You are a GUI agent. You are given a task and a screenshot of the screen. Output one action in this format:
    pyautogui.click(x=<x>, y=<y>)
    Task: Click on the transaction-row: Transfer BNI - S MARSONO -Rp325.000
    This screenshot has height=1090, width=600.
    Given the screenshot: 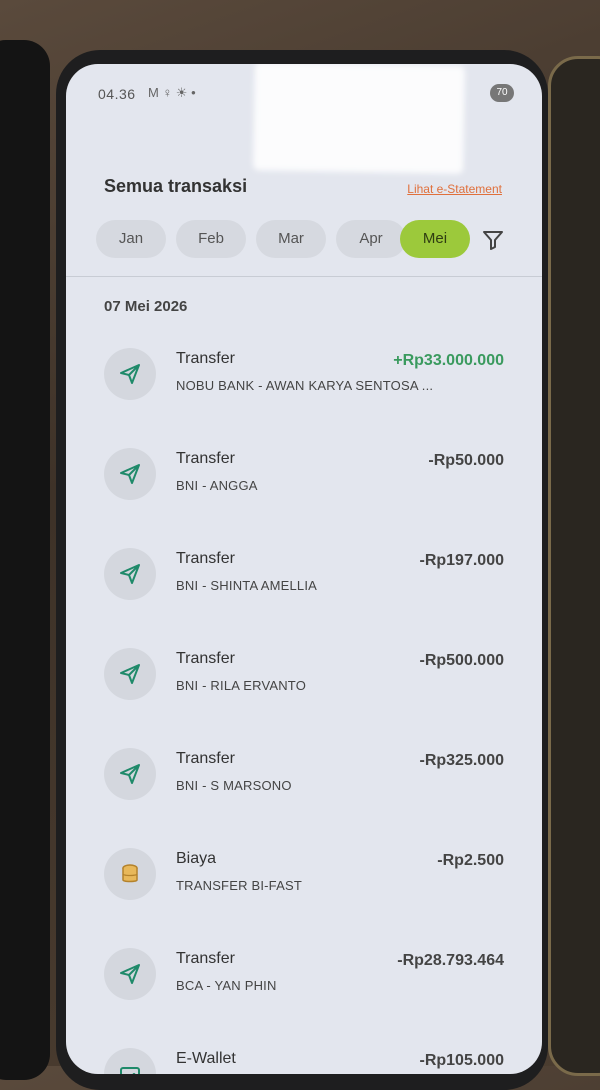 What is the action you would take?
    pyautogui.click(x=304, y=782)
    